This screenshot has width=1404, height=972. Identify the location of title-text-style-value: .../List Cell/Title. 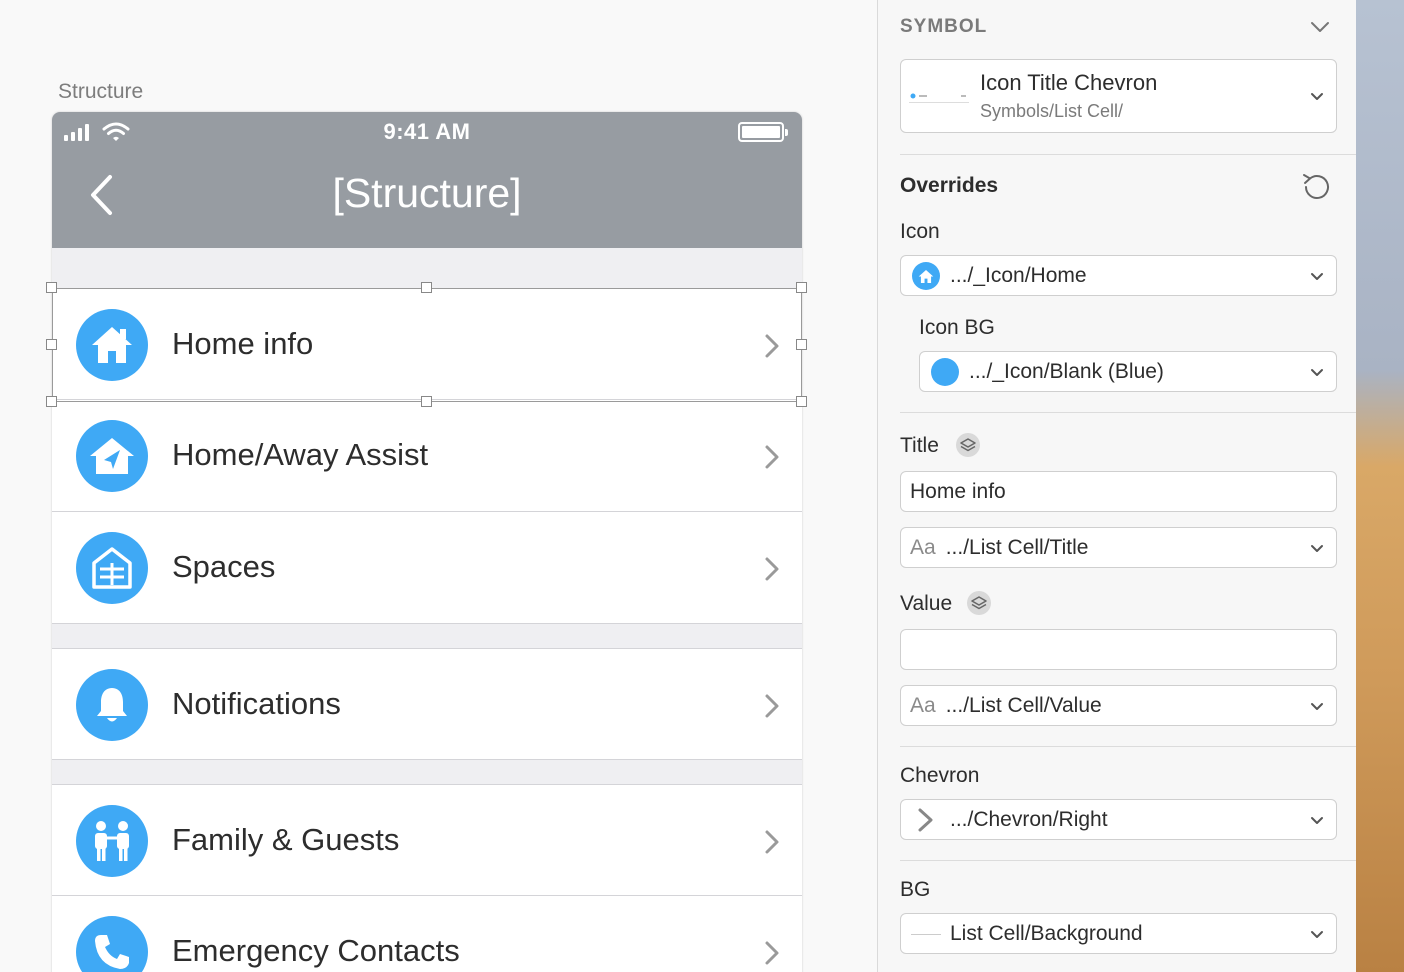
(1017, 547).